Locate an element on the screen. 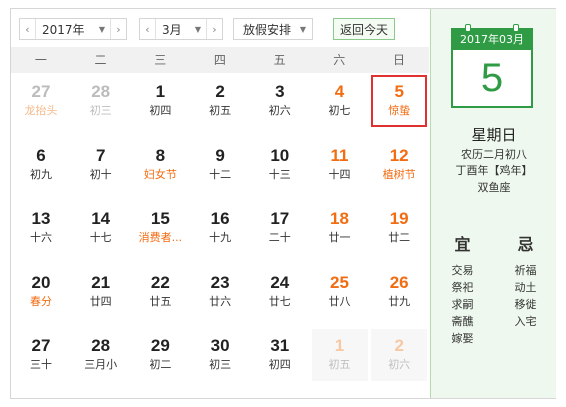 This screenshot has height=407, width=566. lunar-label: 初四 is located at coordinates (160, 110).